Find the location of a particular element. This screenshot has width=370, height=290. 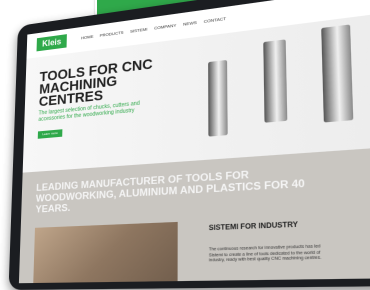

nav-item-products: Products is located at coordinates (112, 33).